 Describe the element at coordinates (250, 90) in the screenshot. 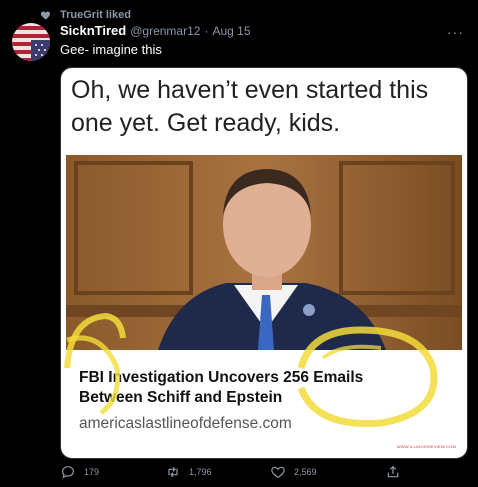

I see `meme-headline-line1: Oh, we haven’t even started this` at that location.